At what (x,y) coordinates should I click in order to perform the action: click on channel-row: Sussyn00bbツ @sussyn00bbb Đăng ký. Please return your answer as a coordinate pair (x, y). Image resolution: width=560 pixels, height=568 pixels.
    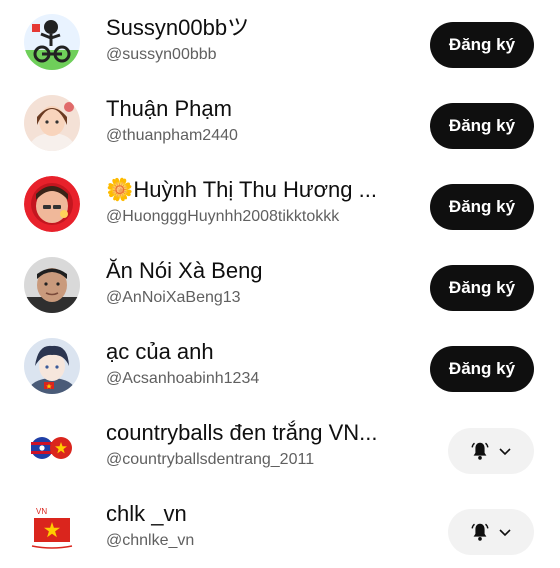
    Looking at the image, I should click on (280, 42).